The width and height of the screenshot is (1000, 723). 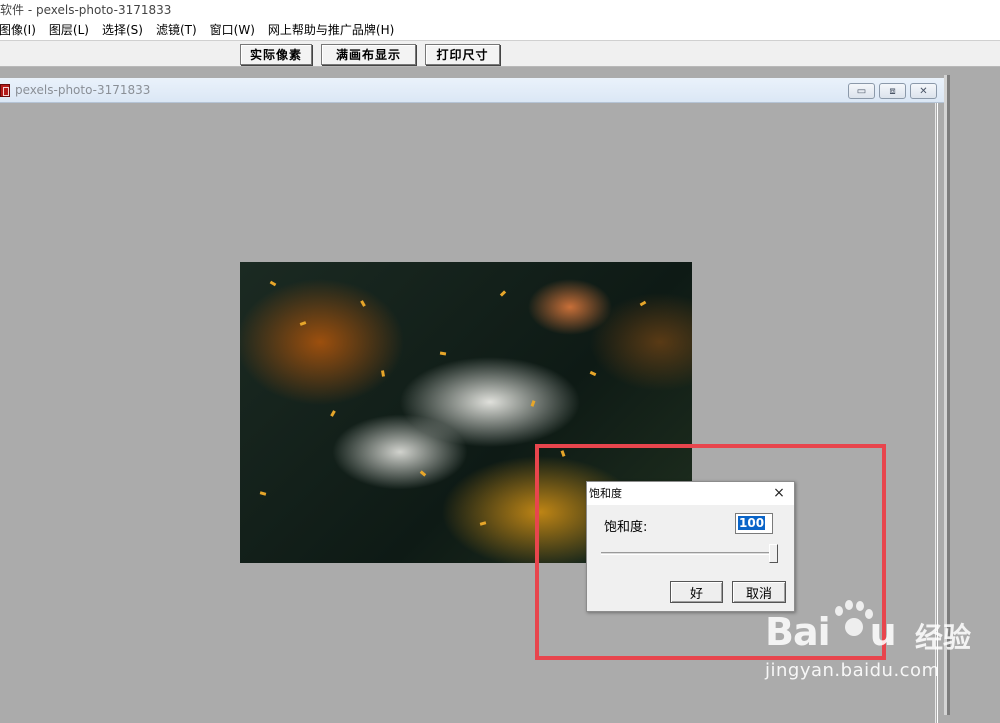 What do you see at coordinates (943, 637) in the screenshot?
I see `watermark-cn: 经验` at bounding box center [943, 637].